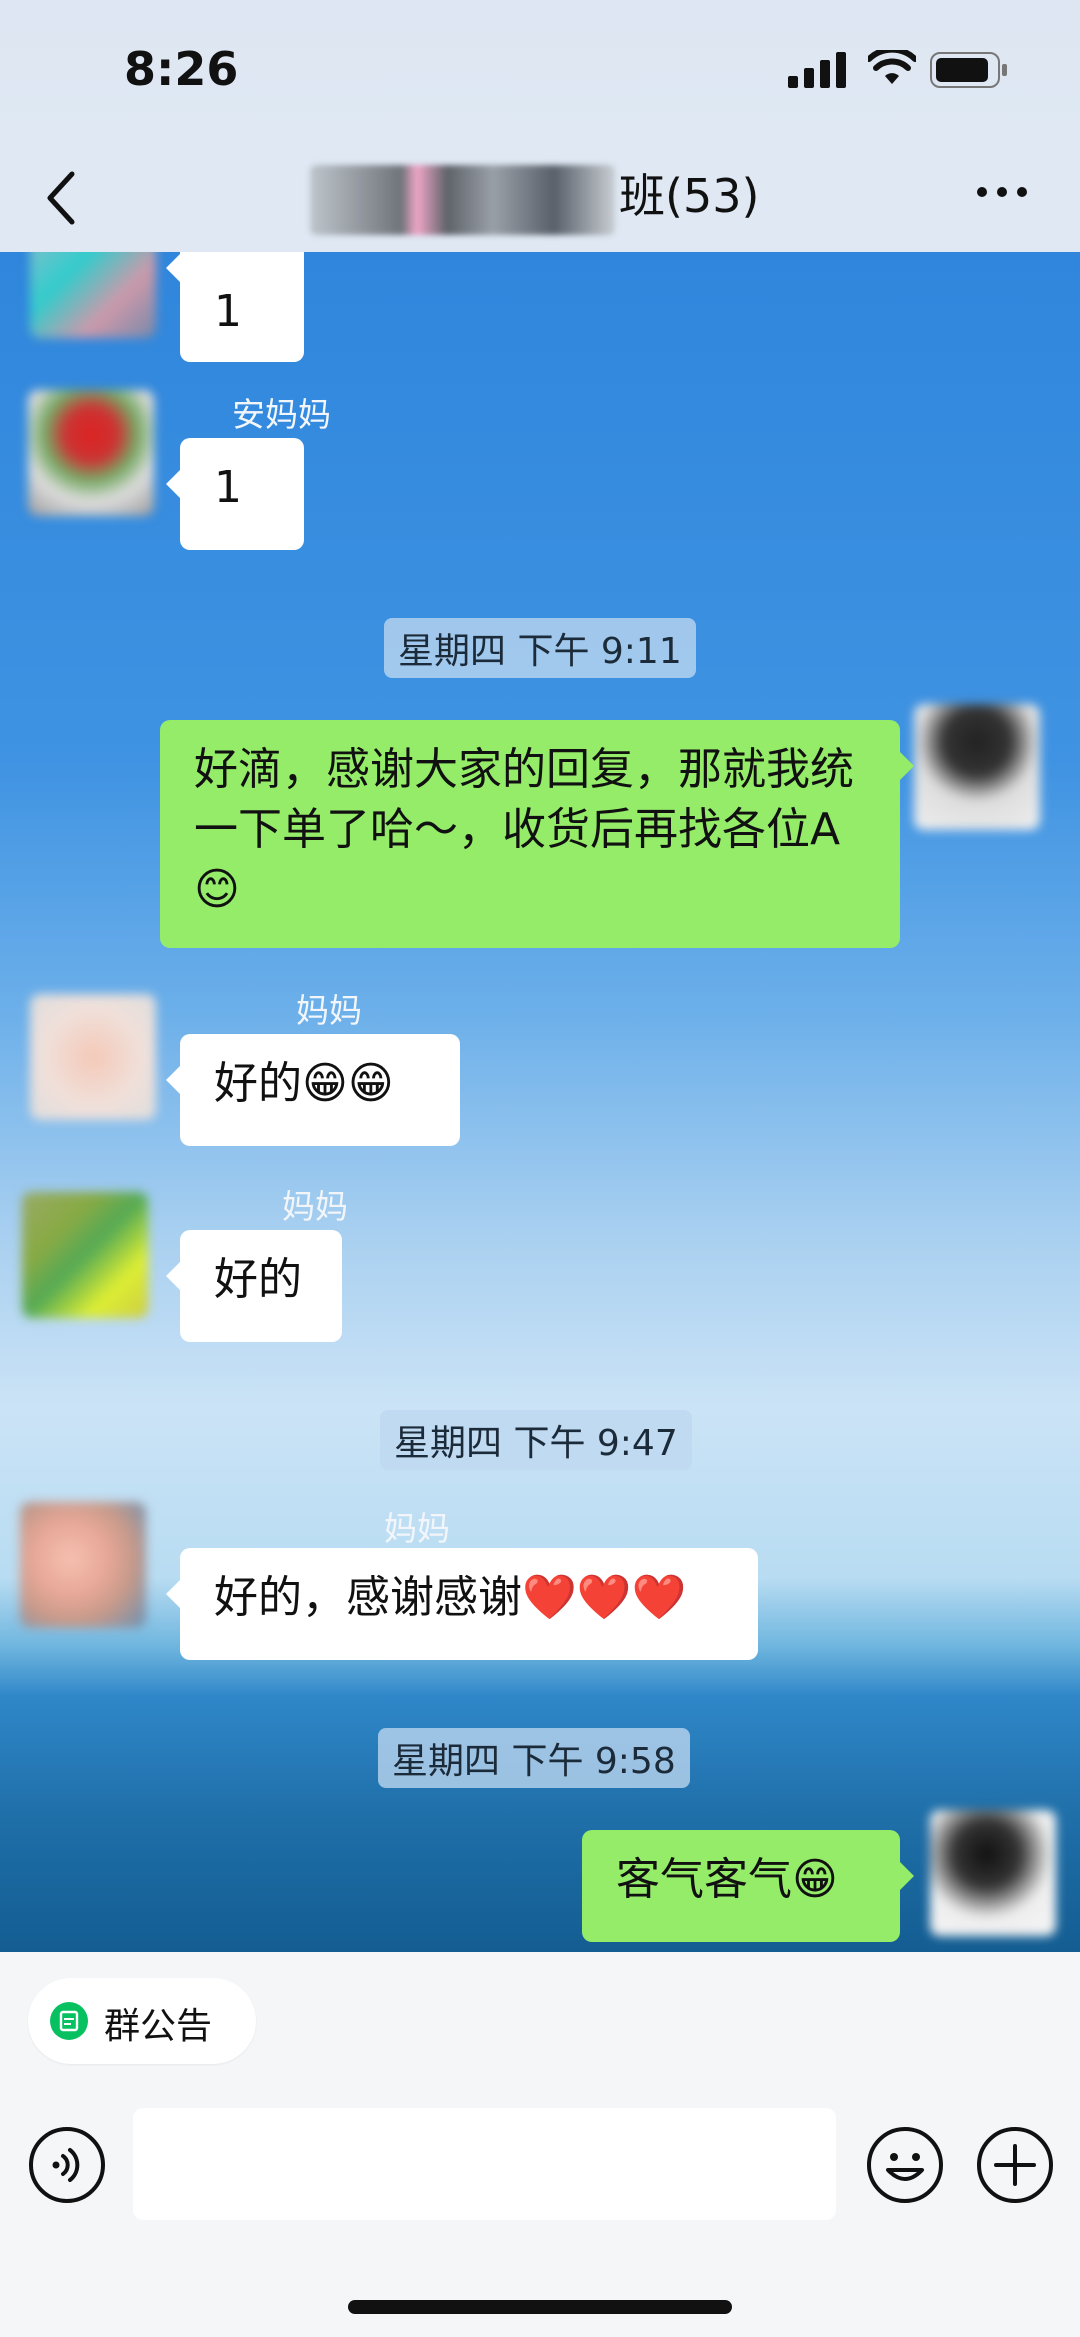 Image resolution: width=1080 pixels, height=2337 pixels. What do you see at coordinates (254, 1286) in the screenshot?
I see `message-bubble: 好的` at bounding box center [254, 1286].